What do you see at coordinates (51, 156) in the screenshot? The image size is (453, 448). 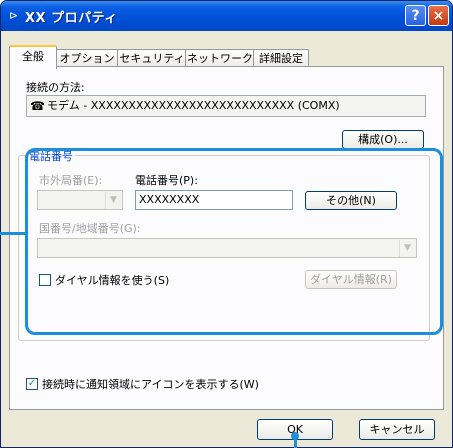 I see `phone-group-label: 電話番号` at bounding box center [51, 156].